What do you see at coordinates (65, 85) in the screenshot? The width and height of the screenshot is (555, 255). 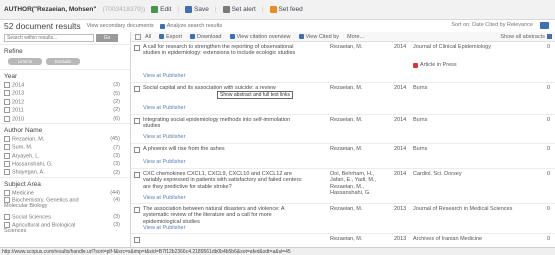 I see `facet-item-year: 2014 (3)` at bounding box center [65, 85].